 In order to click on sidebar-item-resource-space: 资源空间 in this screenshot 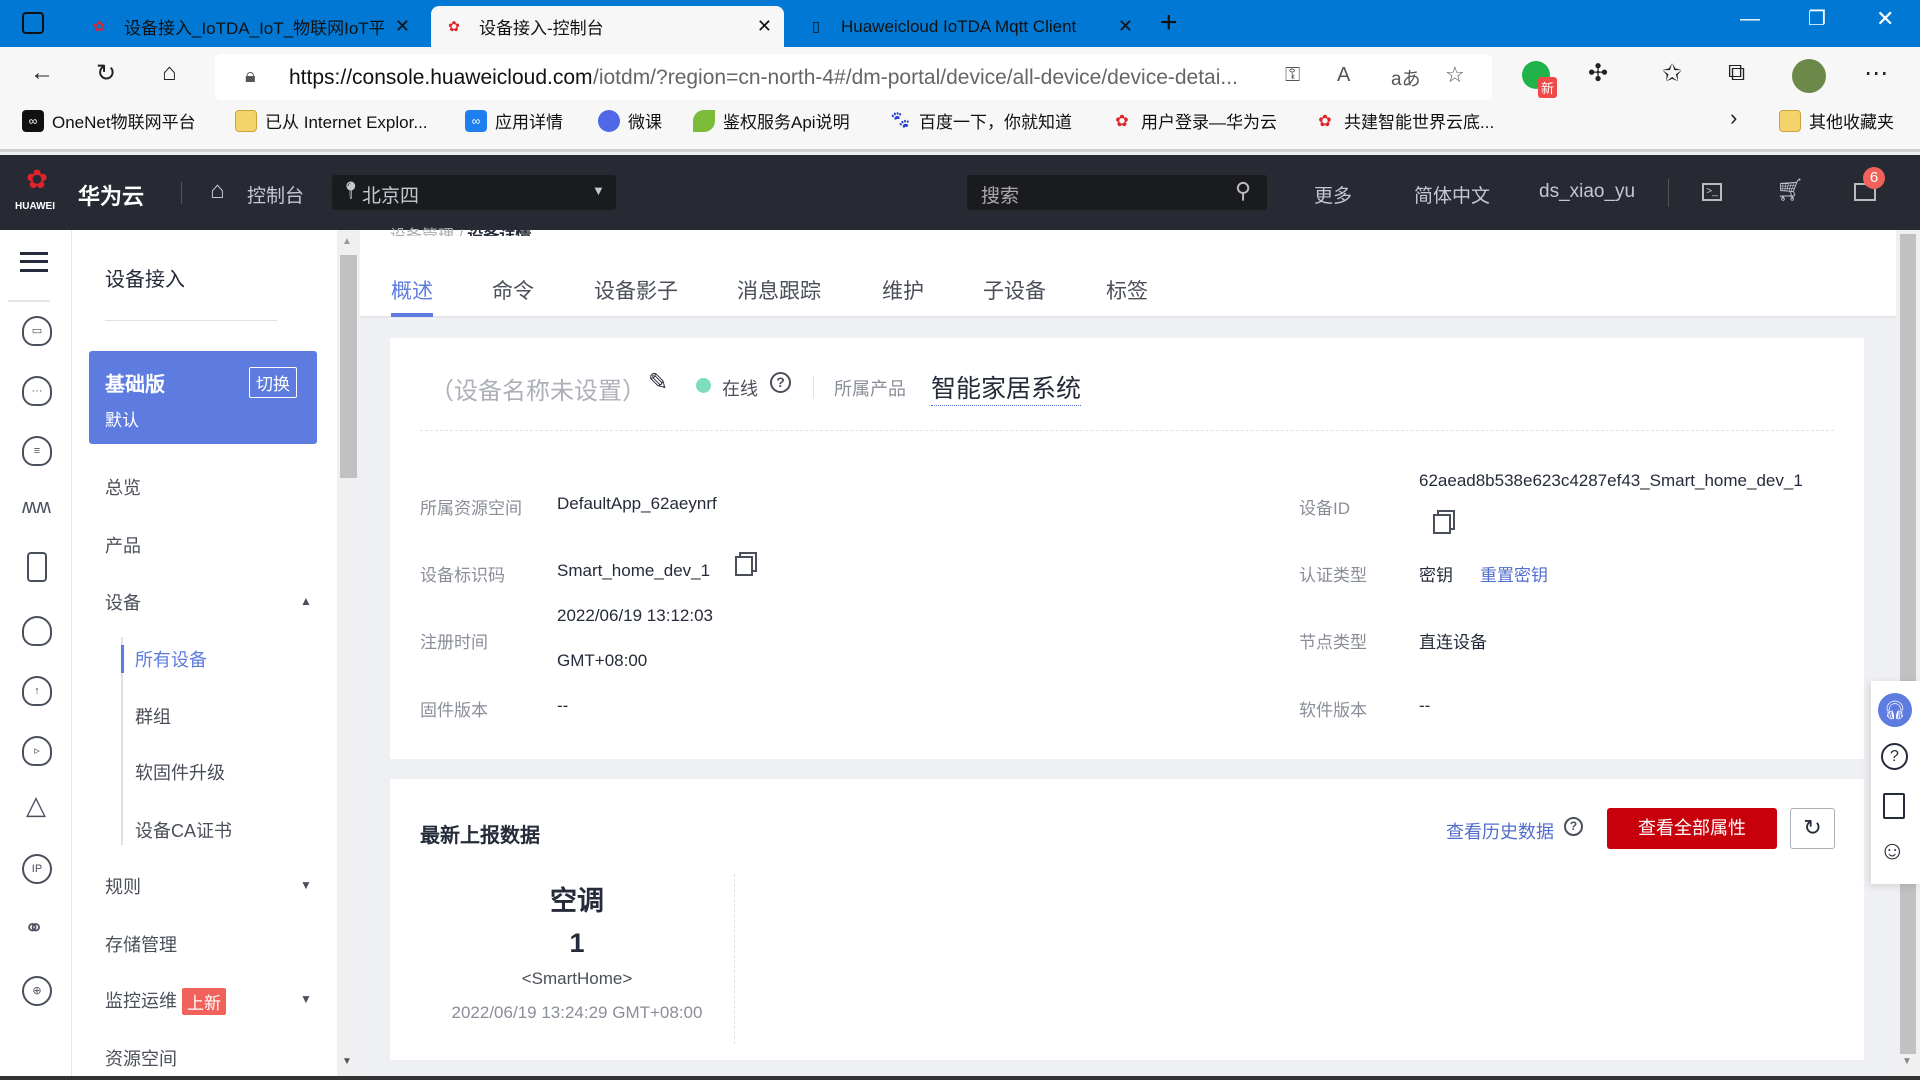, I will do `click(141, 1058)`.